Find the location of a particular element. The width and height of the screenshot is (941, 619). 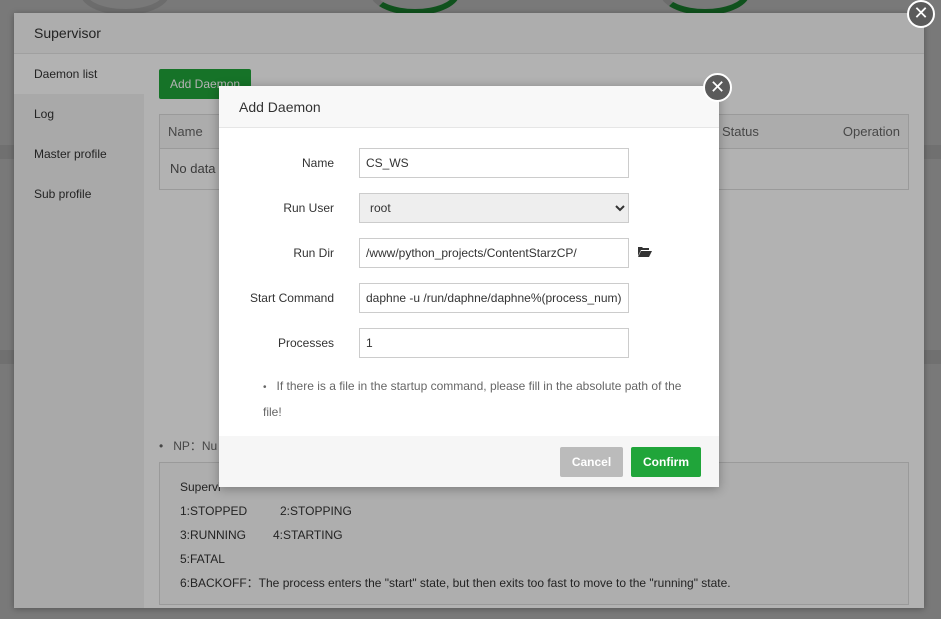

form-row-start-command: Start Command is located at coordinates (469, 298).